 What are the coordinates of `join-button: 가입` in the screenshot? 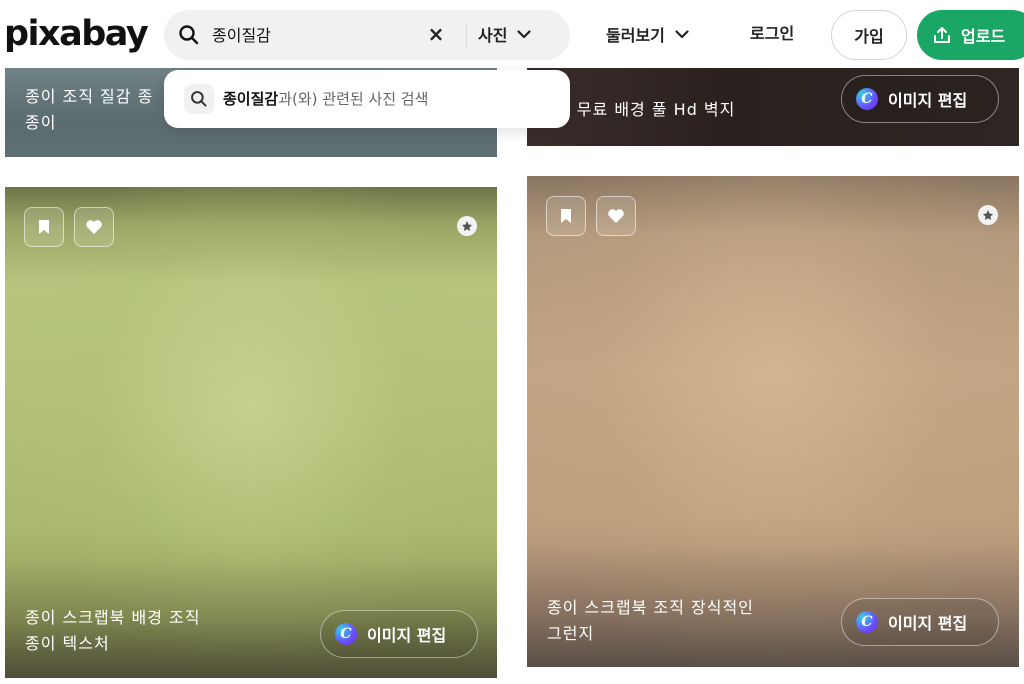 It's located at (869, 35).